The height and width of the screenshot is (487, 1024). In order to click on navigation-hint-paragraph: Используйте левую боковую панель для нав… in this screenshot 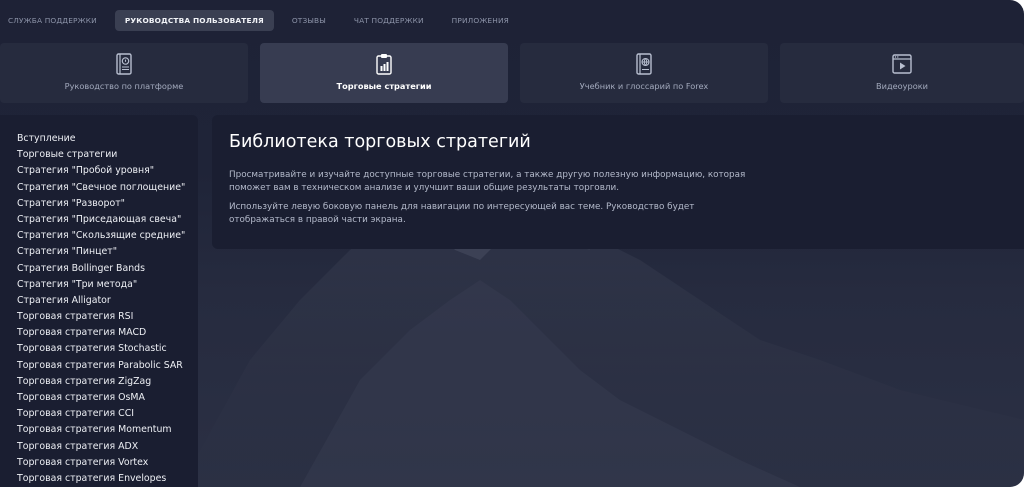, I will do `click(462, 214)`.